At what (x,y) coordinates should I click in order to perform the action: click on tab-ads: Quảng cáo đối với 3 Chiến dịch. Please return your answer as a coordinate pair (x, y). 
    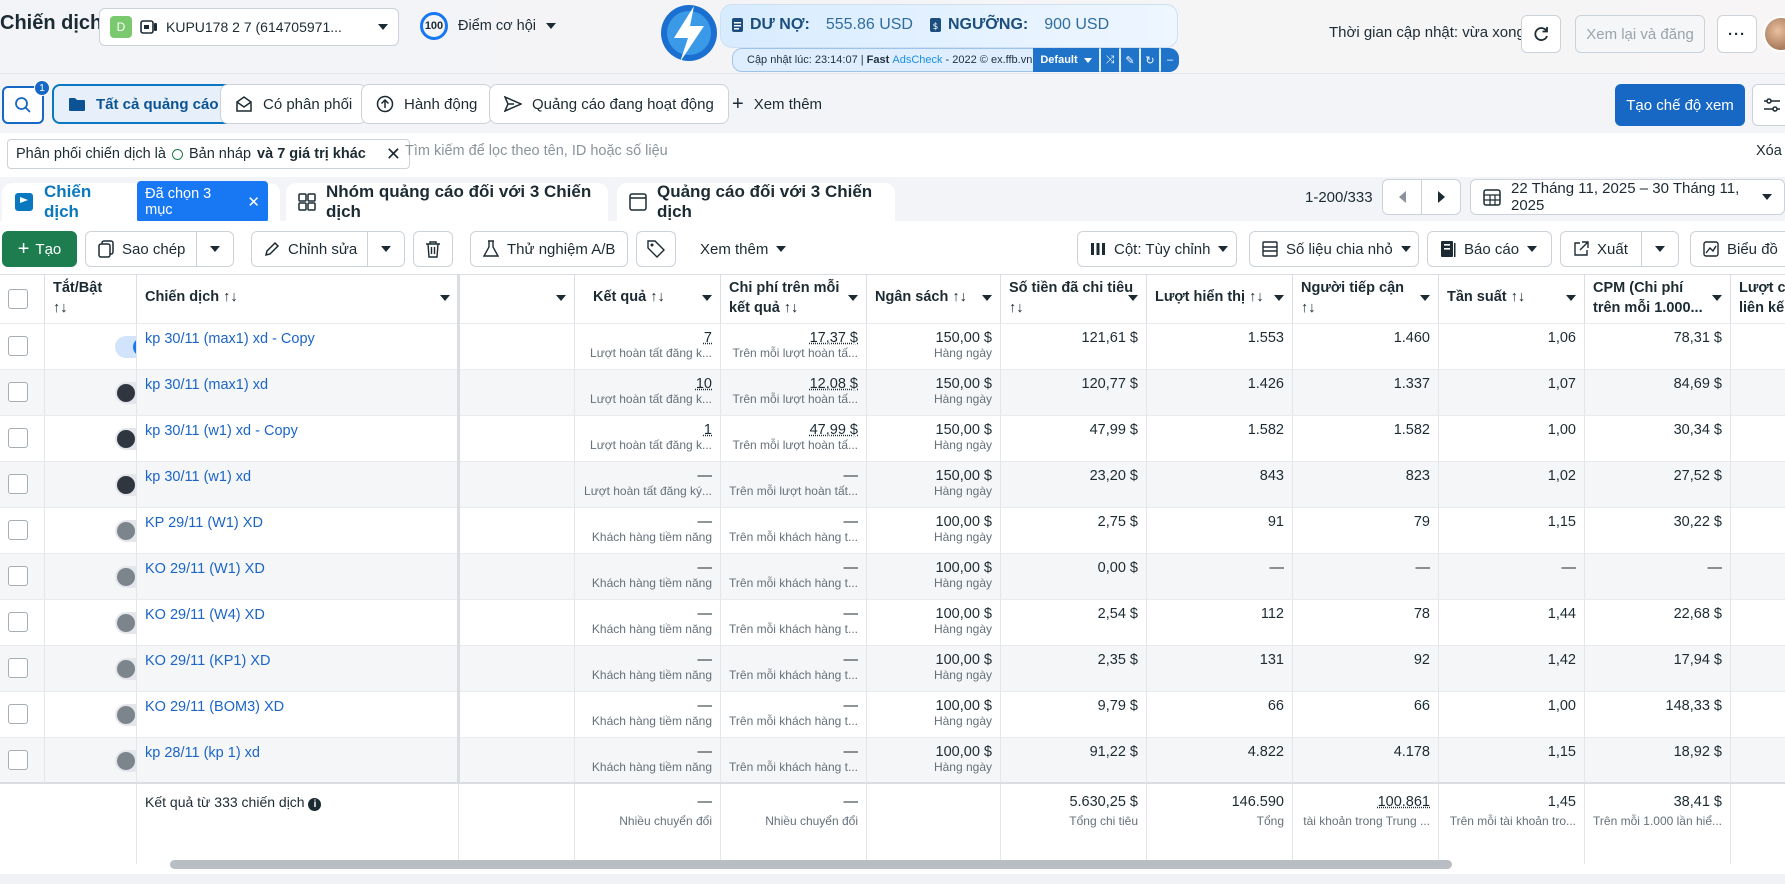
    Looking at the image, I should click on (756, 201).